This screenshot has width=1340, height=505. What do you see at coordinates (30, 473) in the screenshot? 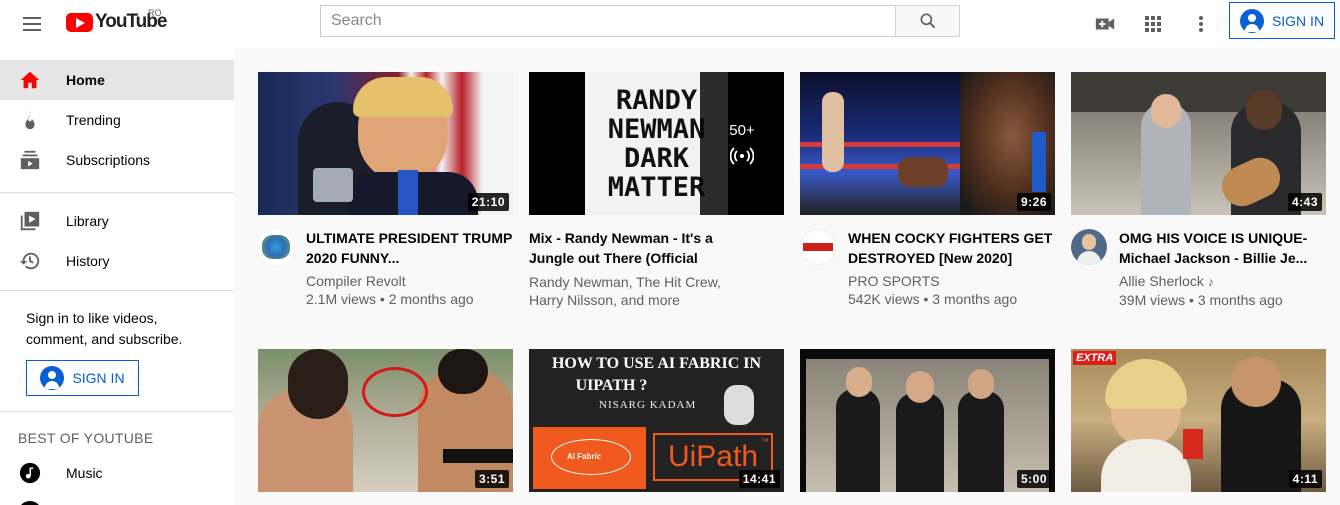
I see `music-note-icon` at bounding box center [30, 473].